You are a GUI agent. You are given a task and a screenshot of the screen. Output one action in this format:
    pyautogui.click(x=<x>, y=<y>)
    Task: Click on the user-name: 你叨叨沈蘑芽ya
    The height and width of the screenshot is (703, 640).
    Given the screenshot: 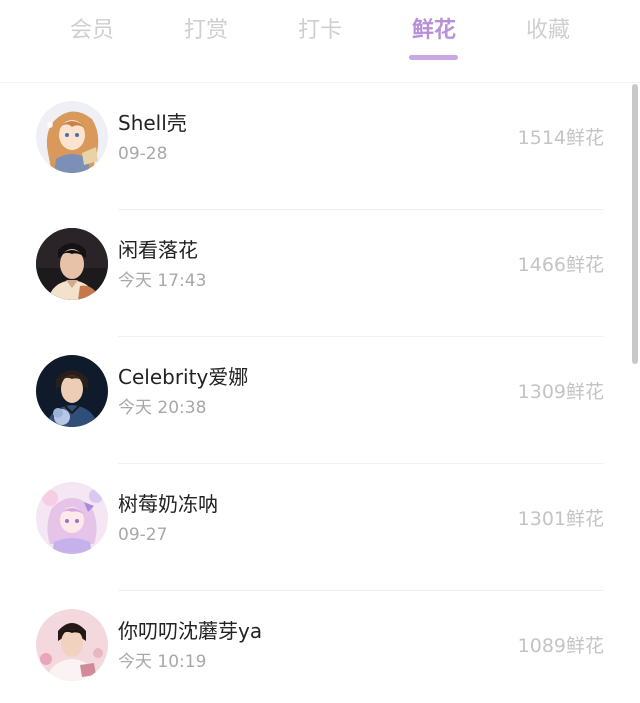 What is the action you would take?
    pyautogui.click(x=190, y=631)
    